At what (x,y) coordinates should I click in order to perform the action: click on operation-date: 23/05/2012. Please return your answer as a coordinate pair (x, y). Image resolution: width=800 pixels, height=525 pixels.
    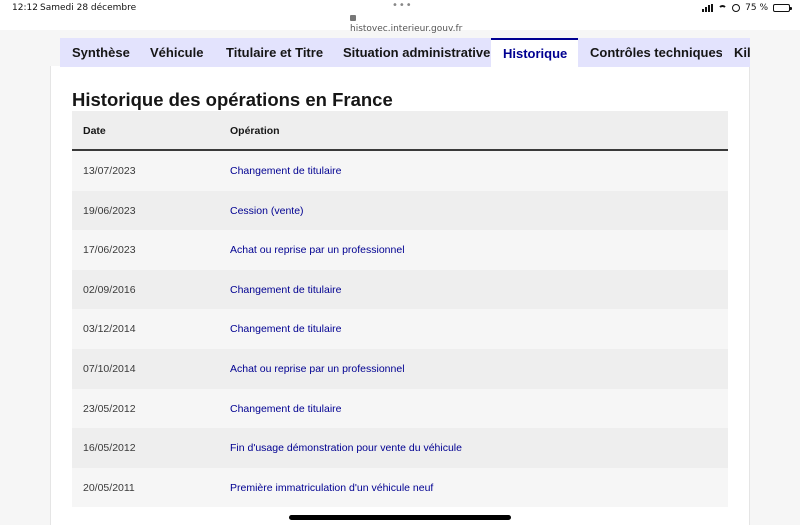
    Looking at the image, I should click on (109, 408).